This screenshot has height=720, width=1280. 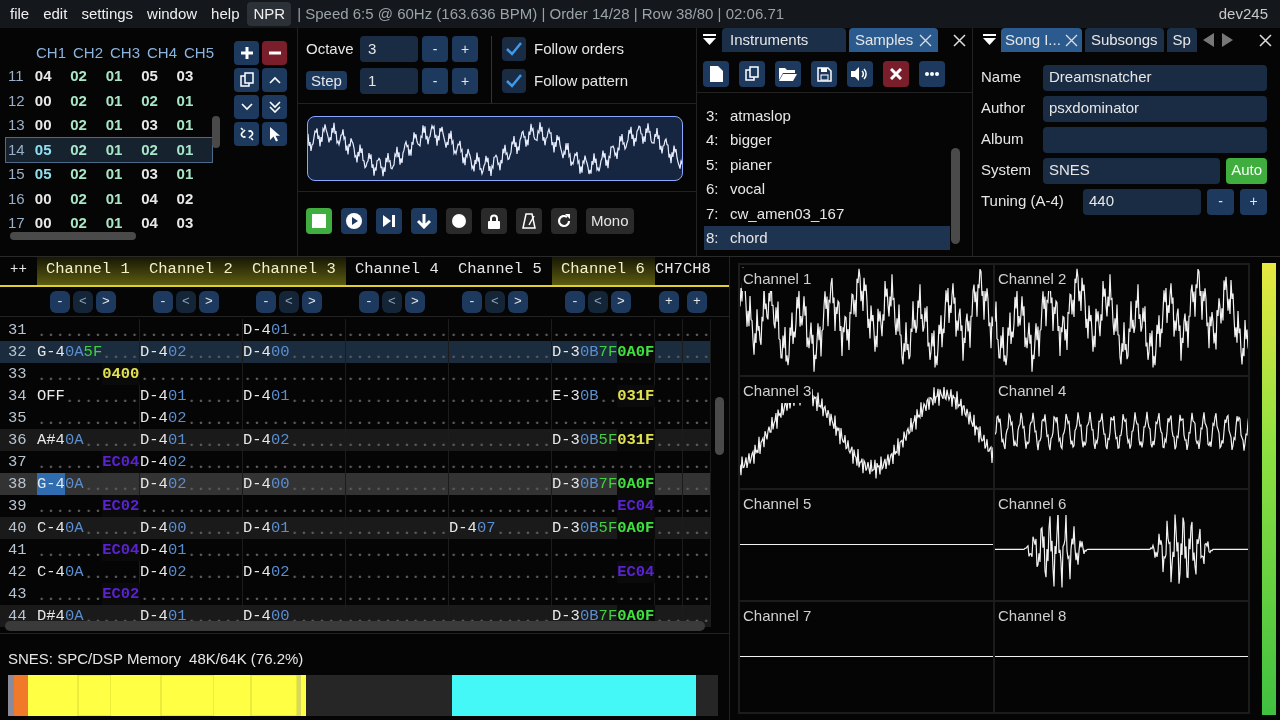 What do you see at coordinates (389, 49) in the screenshot?
I see `number-field: 3` at bounding box center [389, 49].